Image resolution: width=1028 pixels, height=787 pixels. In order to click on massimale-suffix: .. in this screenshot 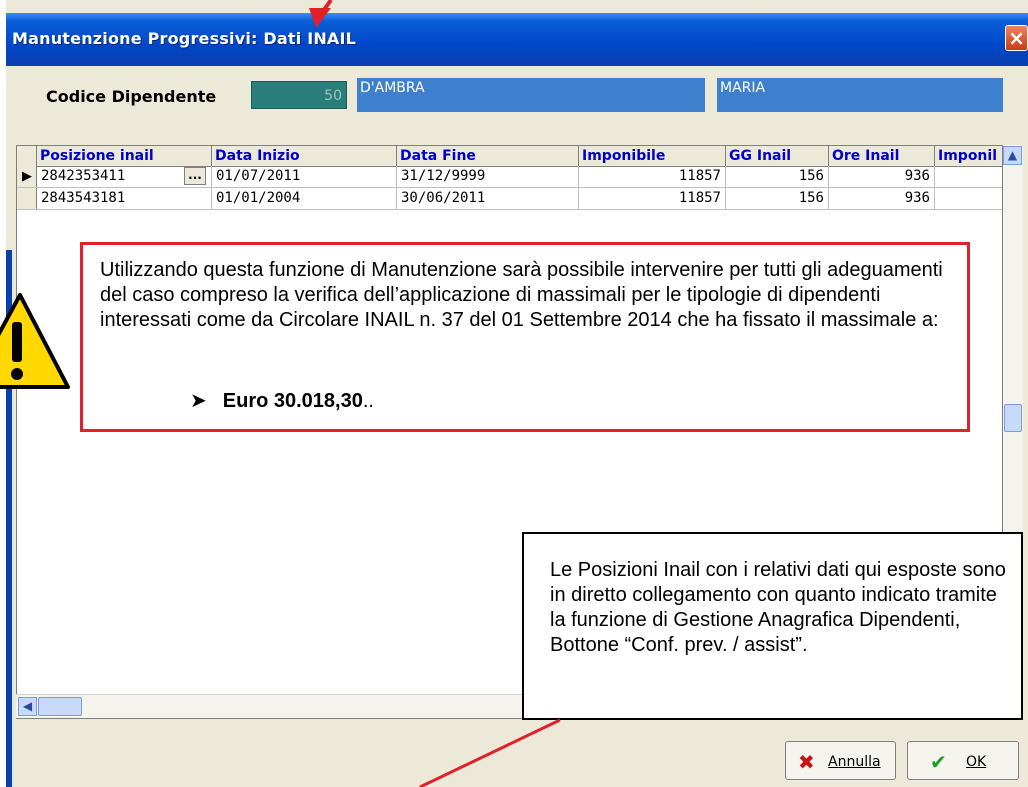, I will do `click(368, 401)`.